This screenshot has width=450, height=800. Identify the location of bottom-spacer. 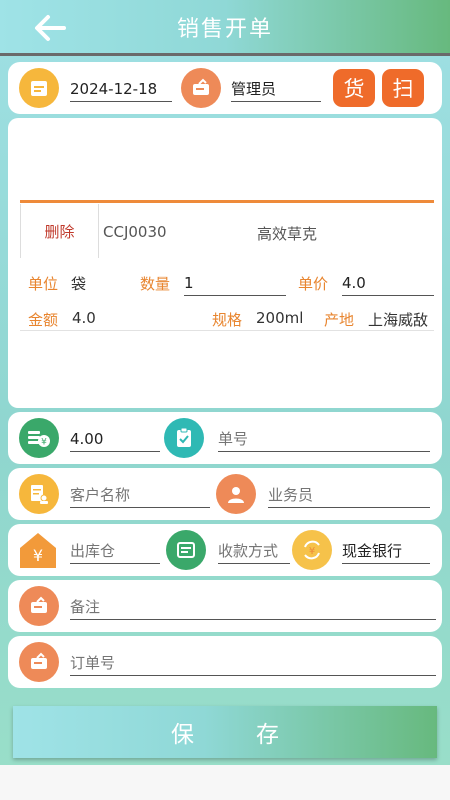
(225, 782).